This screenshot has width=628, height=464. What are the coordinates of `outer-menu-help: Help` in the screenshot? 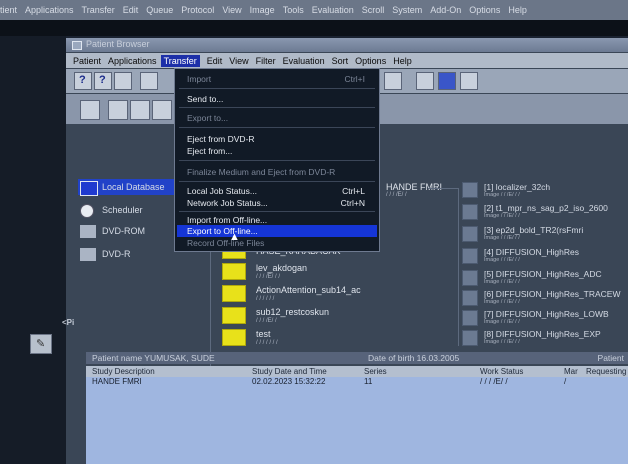 It's located at (517, 10).